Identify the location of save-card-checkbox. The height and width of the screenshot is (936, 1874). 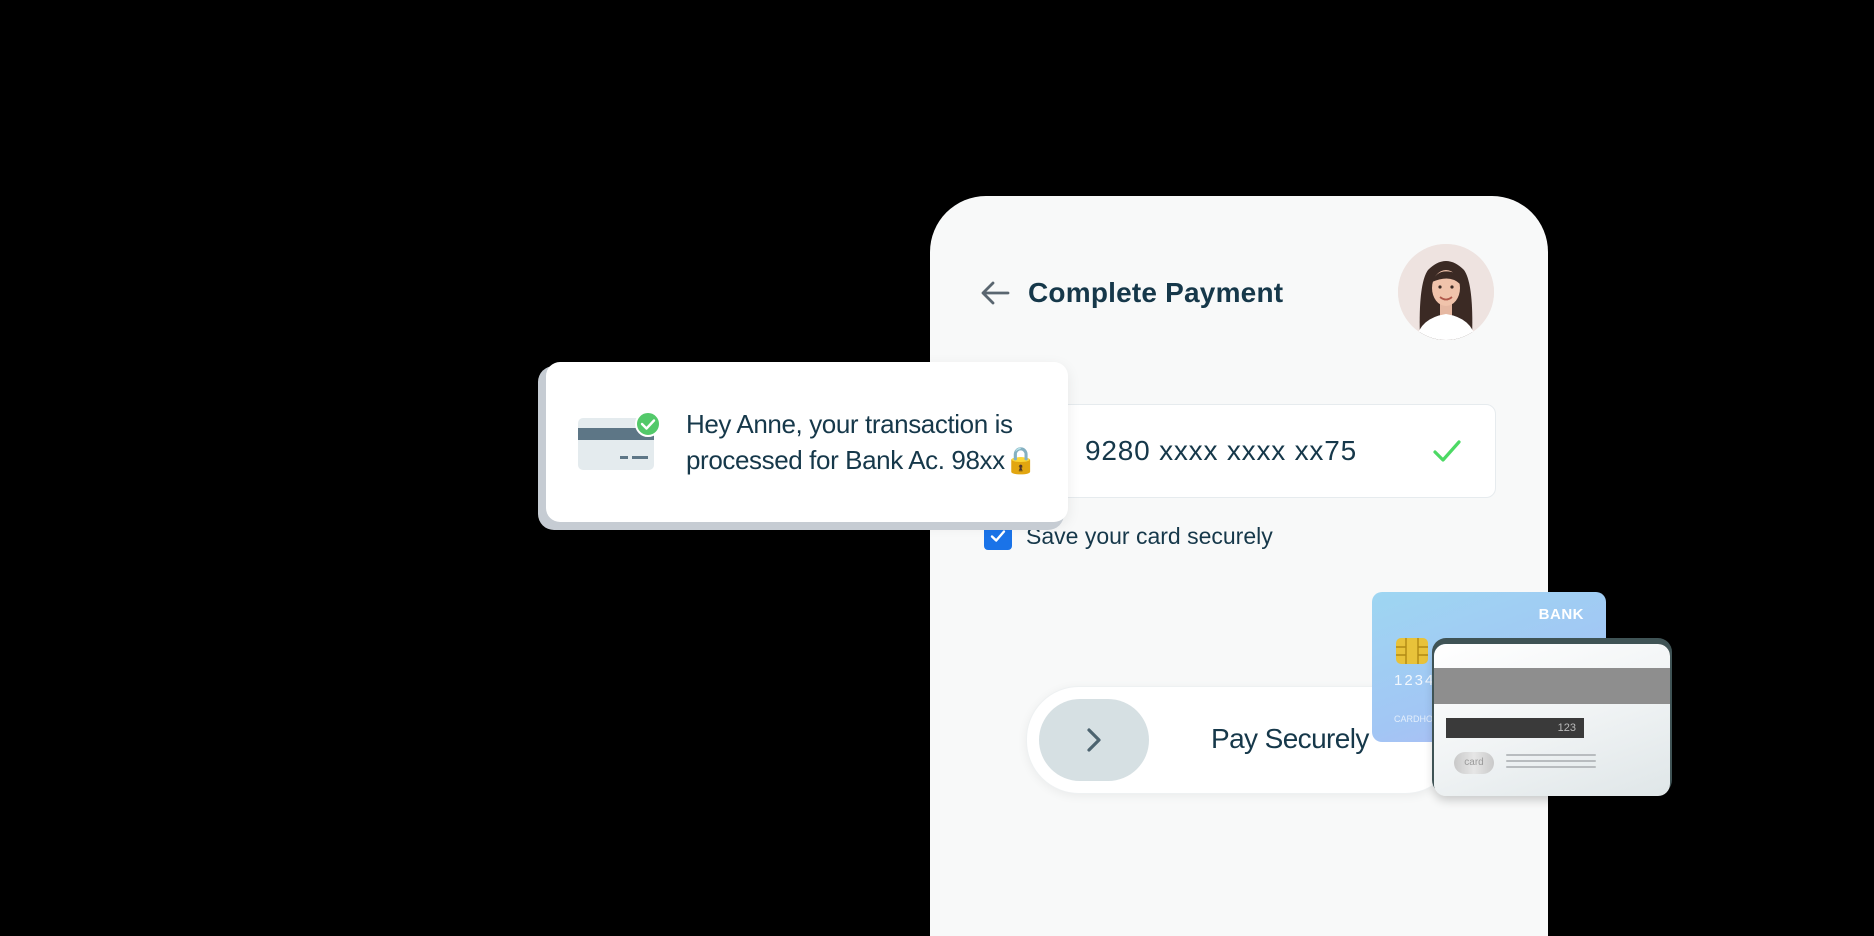
(998, 536).